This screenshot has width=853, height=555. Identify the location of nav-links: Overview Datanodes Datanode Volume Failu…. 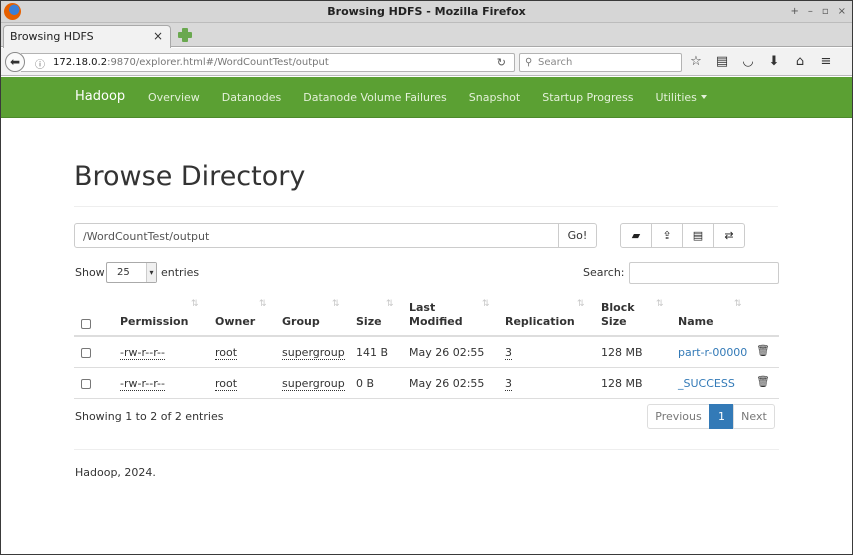
(427, 97).